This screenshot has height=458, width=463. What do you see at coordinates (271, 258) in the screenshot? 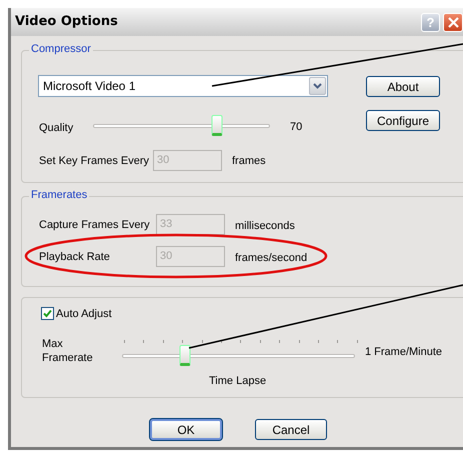
I see `unit-label: frames/second` at bounding box center [271, 258].